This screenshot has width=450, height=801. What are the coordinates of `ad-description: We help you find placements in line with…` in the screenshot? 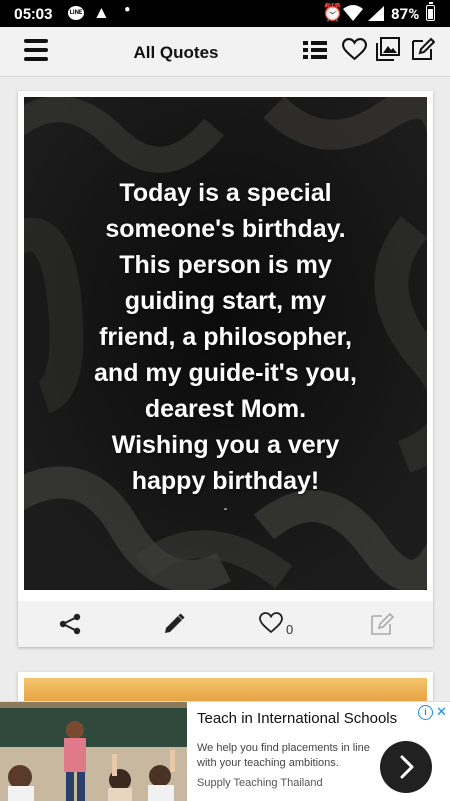 It's located at (283, 755).